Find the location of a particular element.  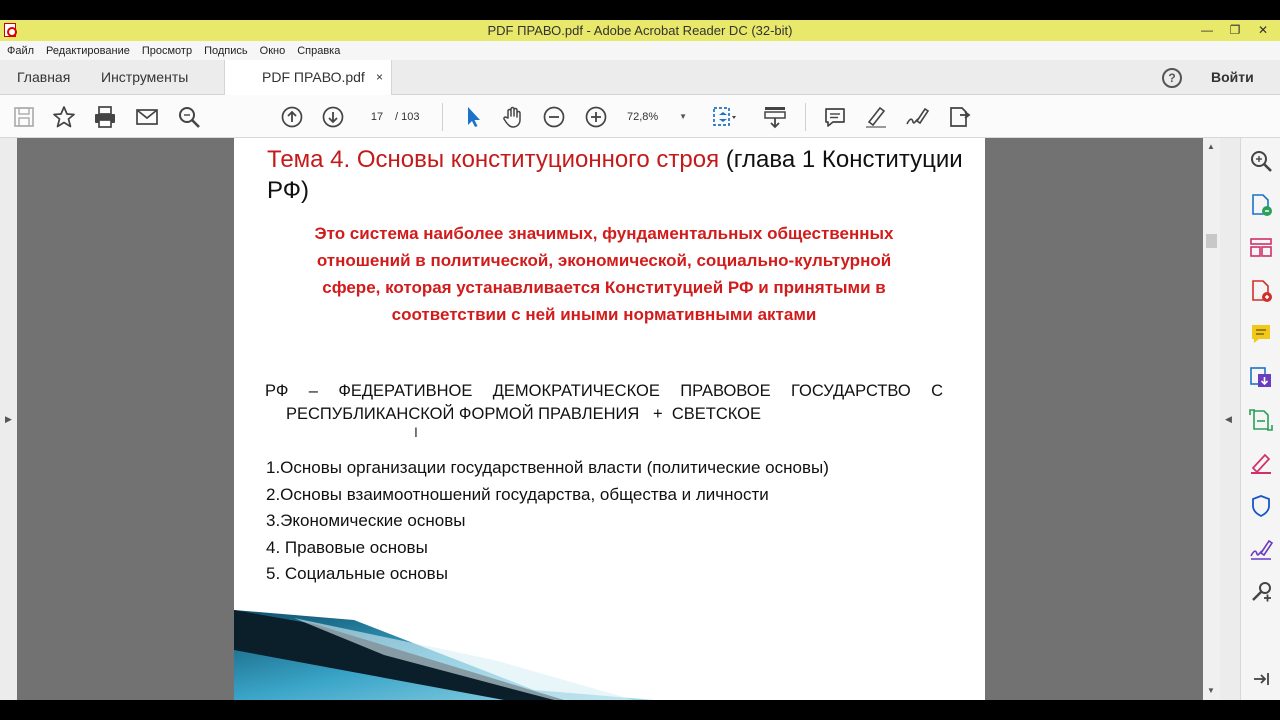

star-icon is located at coordinates (64, 117).